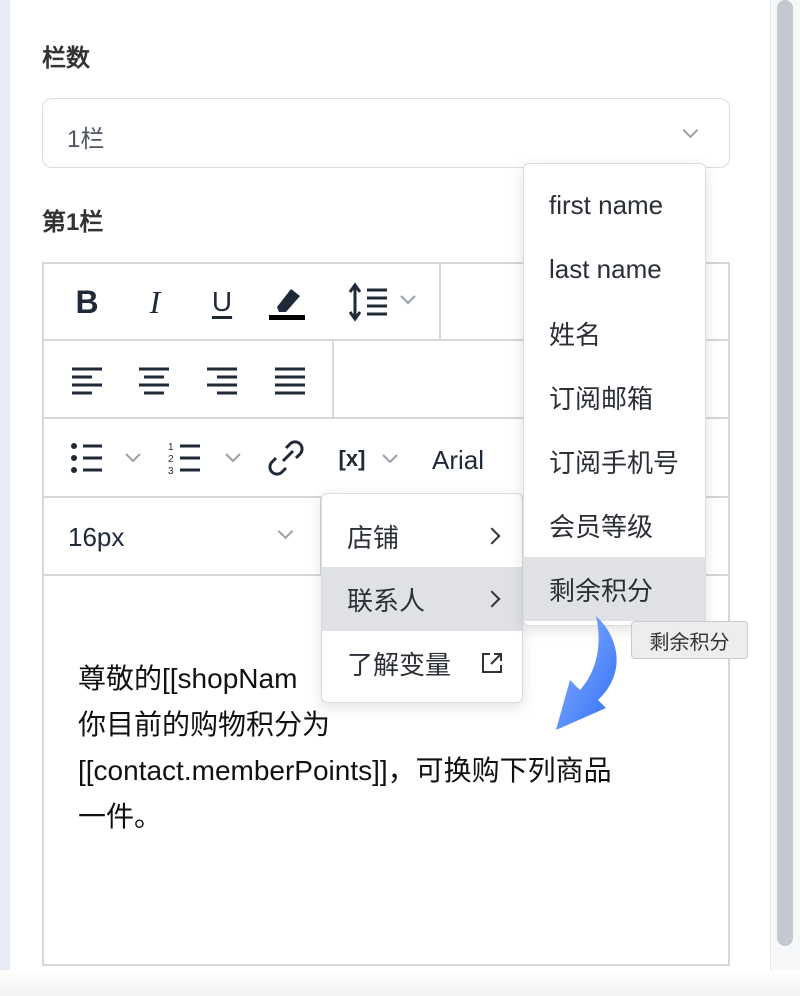 The height and width of the screenshot is (996, 800). What do you see at coordinates (171, 459) in the screenshot?
I see `svg-text: 2` at bounding box center [171, 459].